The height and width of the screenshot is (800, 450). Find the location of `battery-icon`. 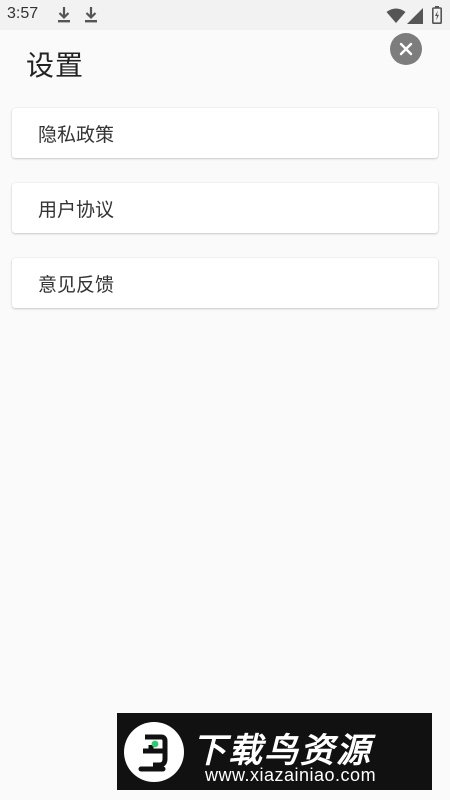

battery-icon is located at coordinates (437, 15).